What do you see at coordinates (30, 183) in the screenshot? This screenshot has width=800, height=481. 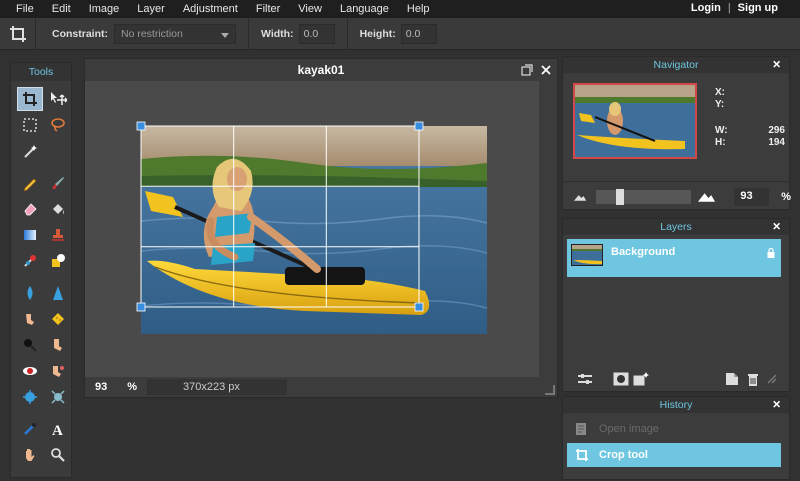 I see `pencil-tool-icon` at bounding box center [30, 183].